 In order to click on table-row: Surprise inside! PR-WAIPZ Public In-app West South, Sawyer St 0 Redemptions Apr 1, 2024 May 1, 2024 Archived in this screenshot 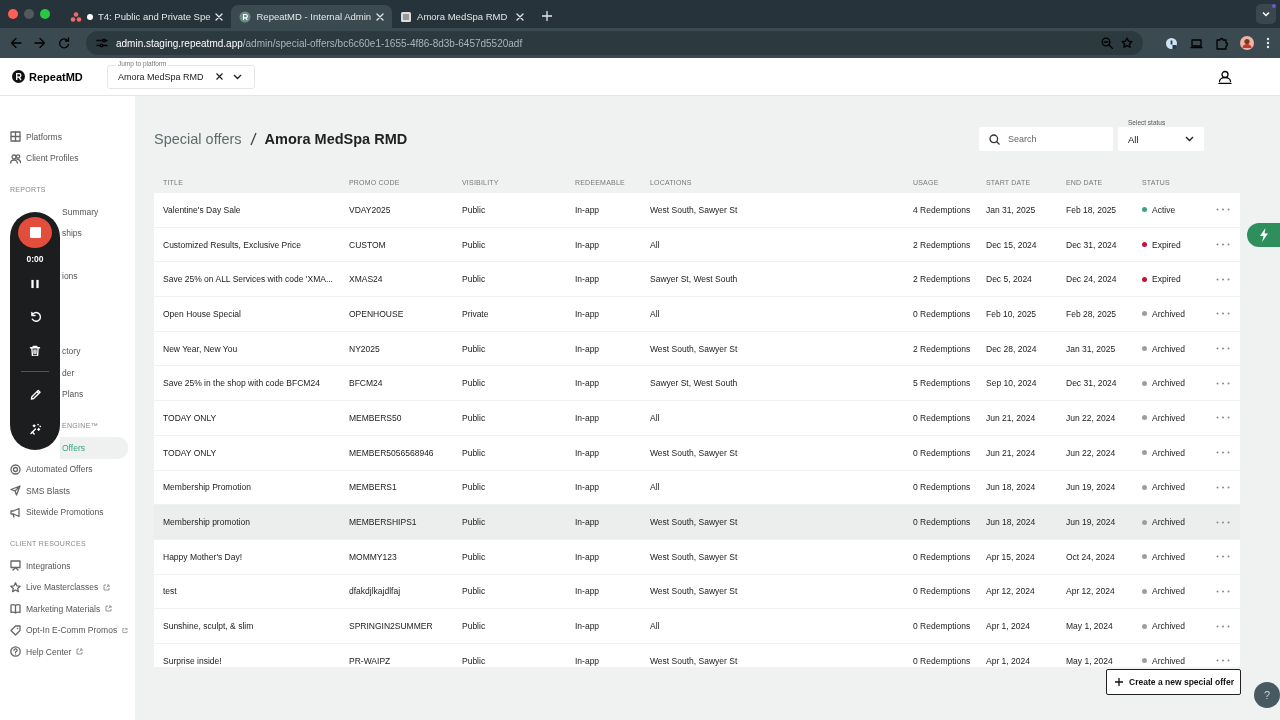, I will do `click(697, 655)`.